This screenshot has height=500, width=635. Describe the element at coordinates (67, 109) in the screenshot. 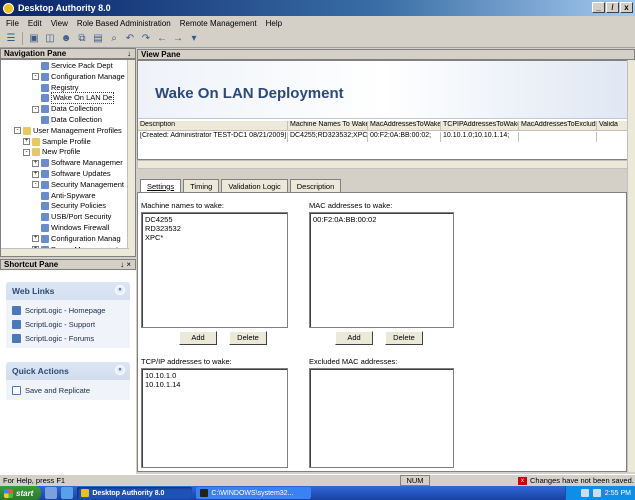

I see `tree-item: - Data Collection` at that location.